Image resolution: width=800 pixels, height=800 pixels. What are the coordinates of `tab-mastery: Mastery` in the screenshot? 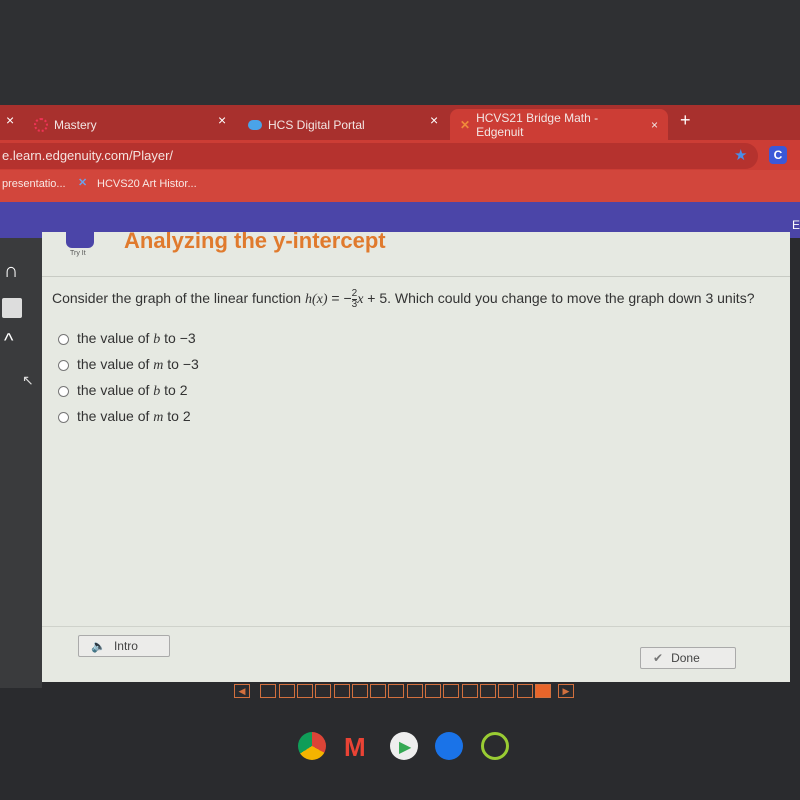 It's located at (65, 124).